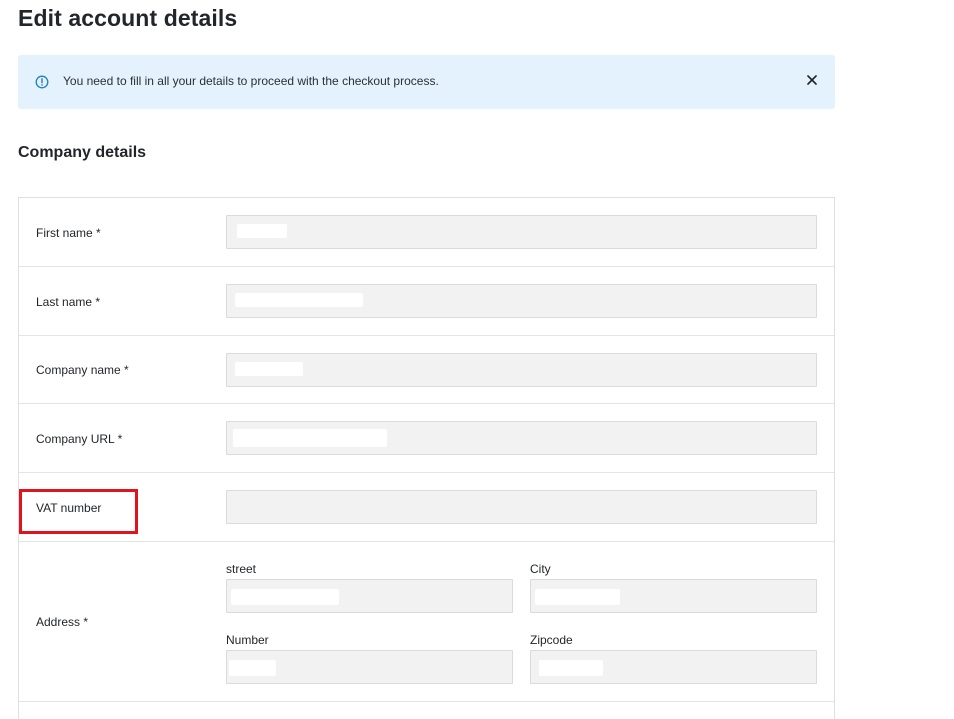 The image size is (954, 719). Describe the element at coordinates (247, 640) in the screenshot. I see `number-label: Number` at that location.